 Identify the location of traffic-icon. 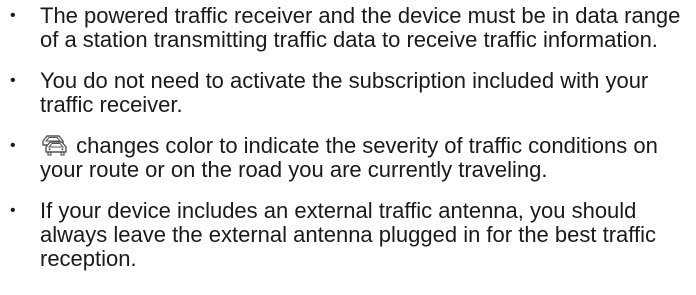
(54, 145).